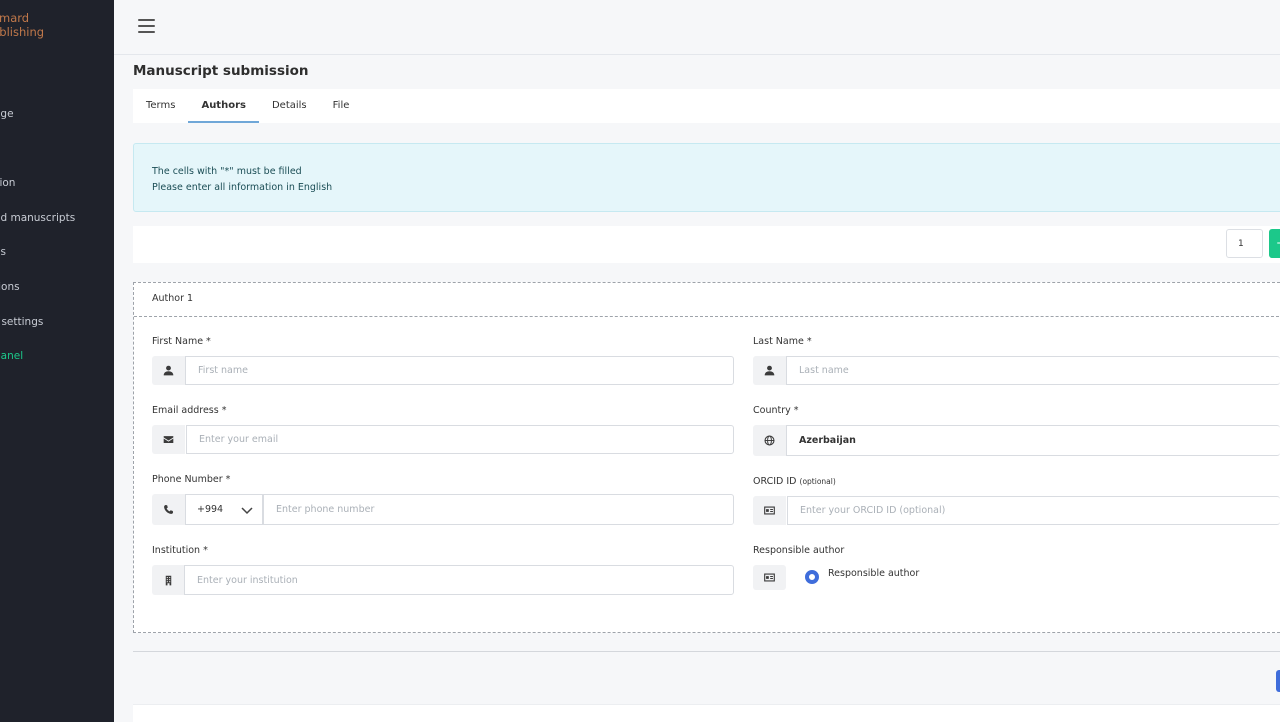 The height and width of the screenshot is (722, 1280). I want to click on phone-number-field: Enter phone number, so click(498, 509).